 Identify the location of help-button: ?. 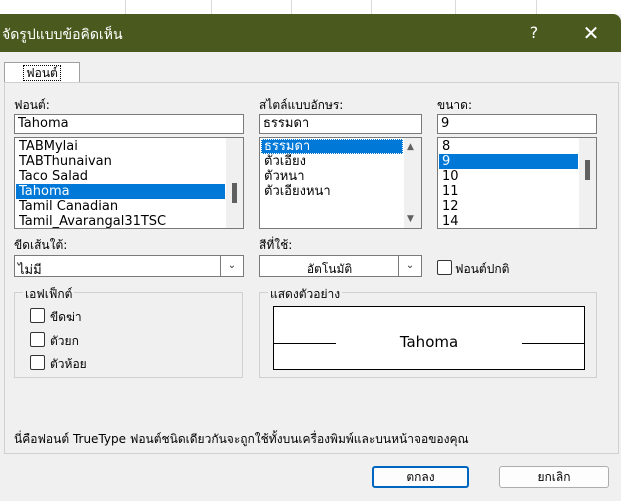
(534, 33).